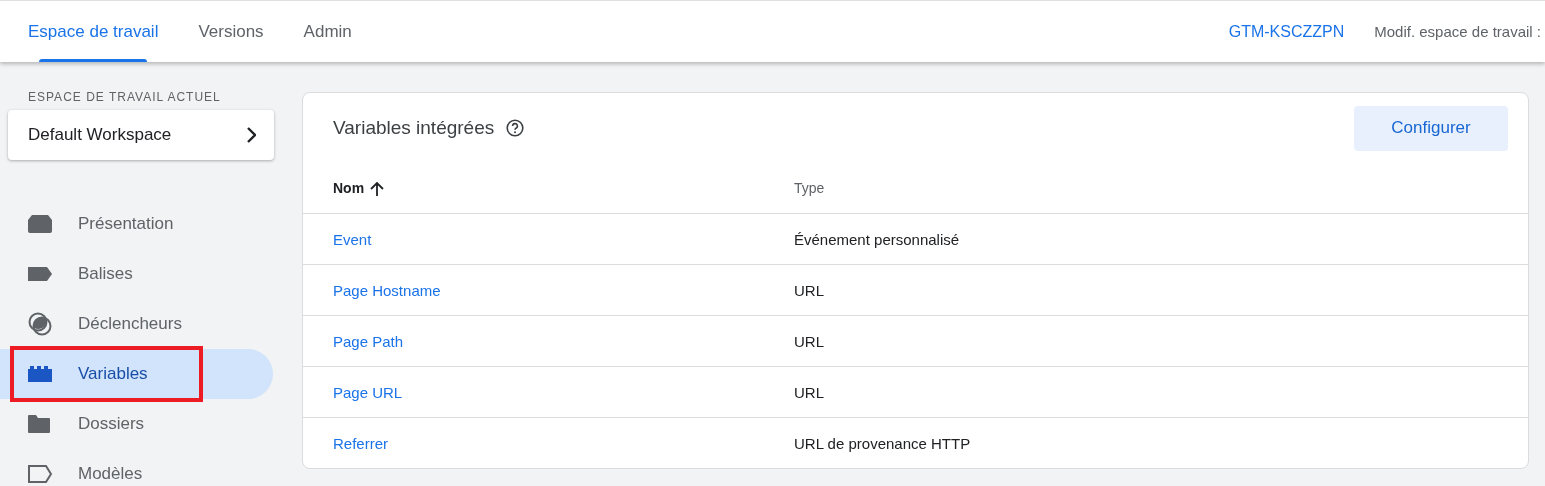  What do you see at coordinates (368, 392) in the screenshot?
I see `variable-name-link: Page URL` at bounding box center [368, 392].